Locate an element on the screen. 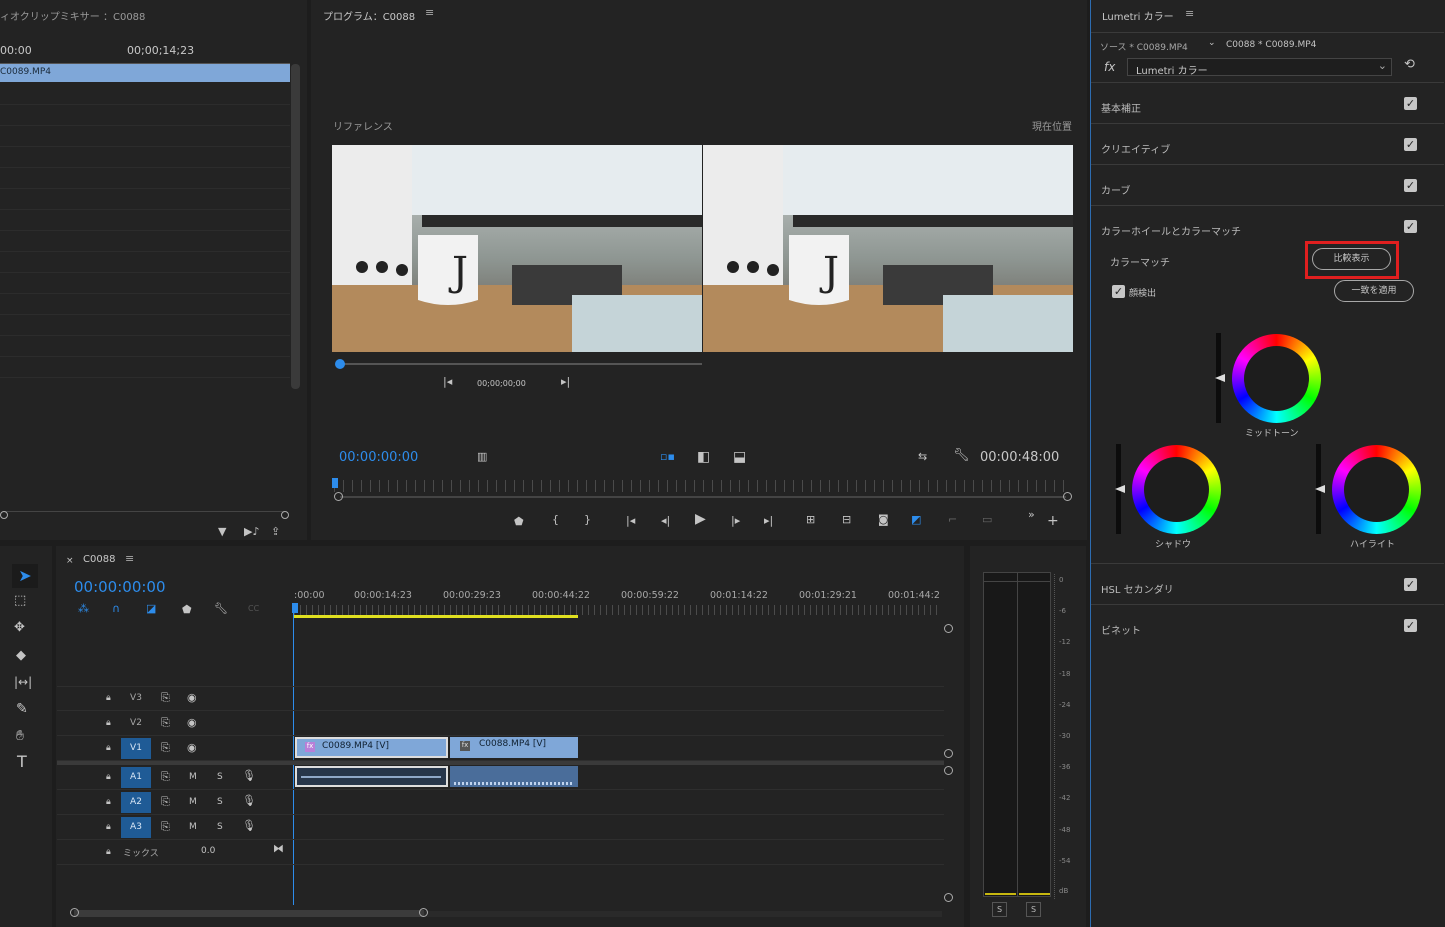 Image resolution: width=1445 pixels, height=927 pixels. program-timecode: 00:00:00:00 is located at coordinates (378, 457).